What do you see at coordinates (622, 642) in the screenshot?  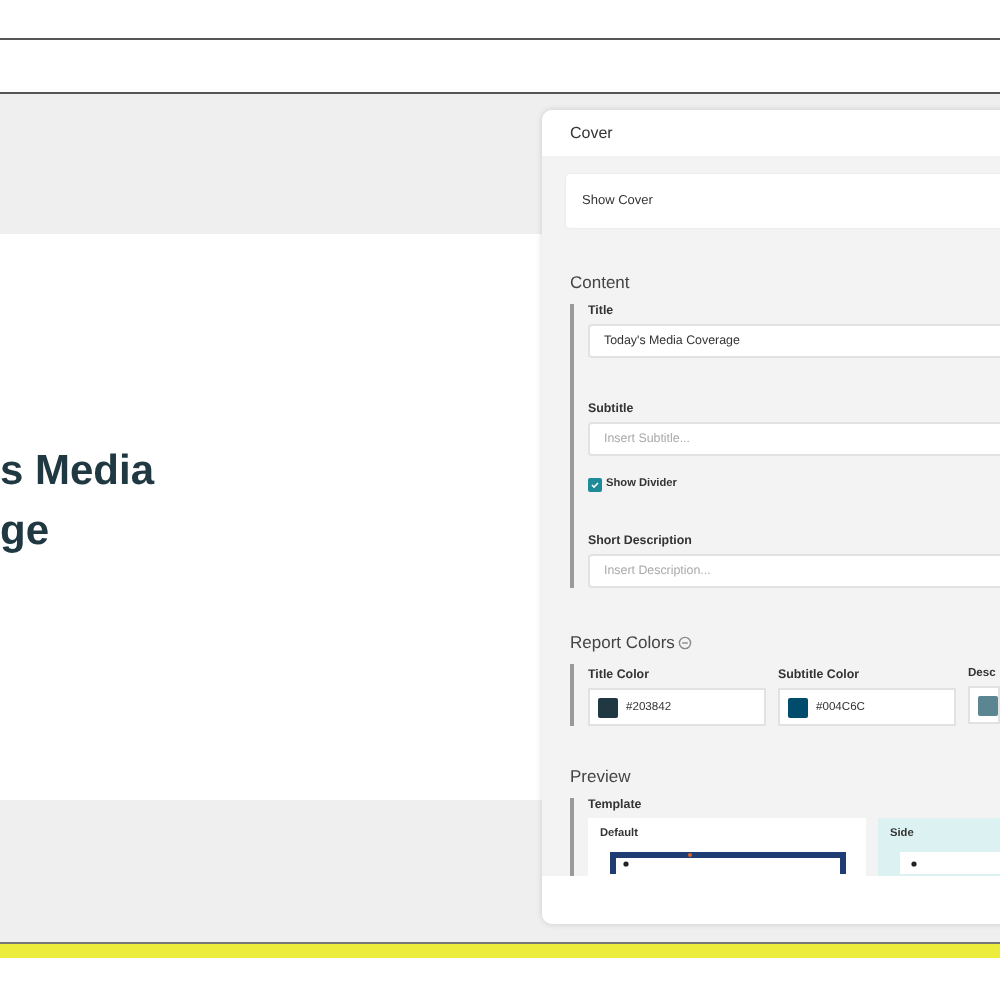 I see `section-heading: Report Colors` at bounding box center [622, 642].